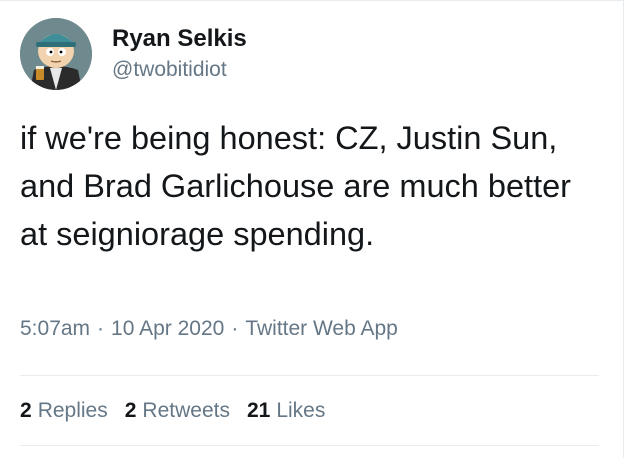  Describe the element at coordinates (72, 410) in the screenshot. I see `replies-label: Replies` at that location.